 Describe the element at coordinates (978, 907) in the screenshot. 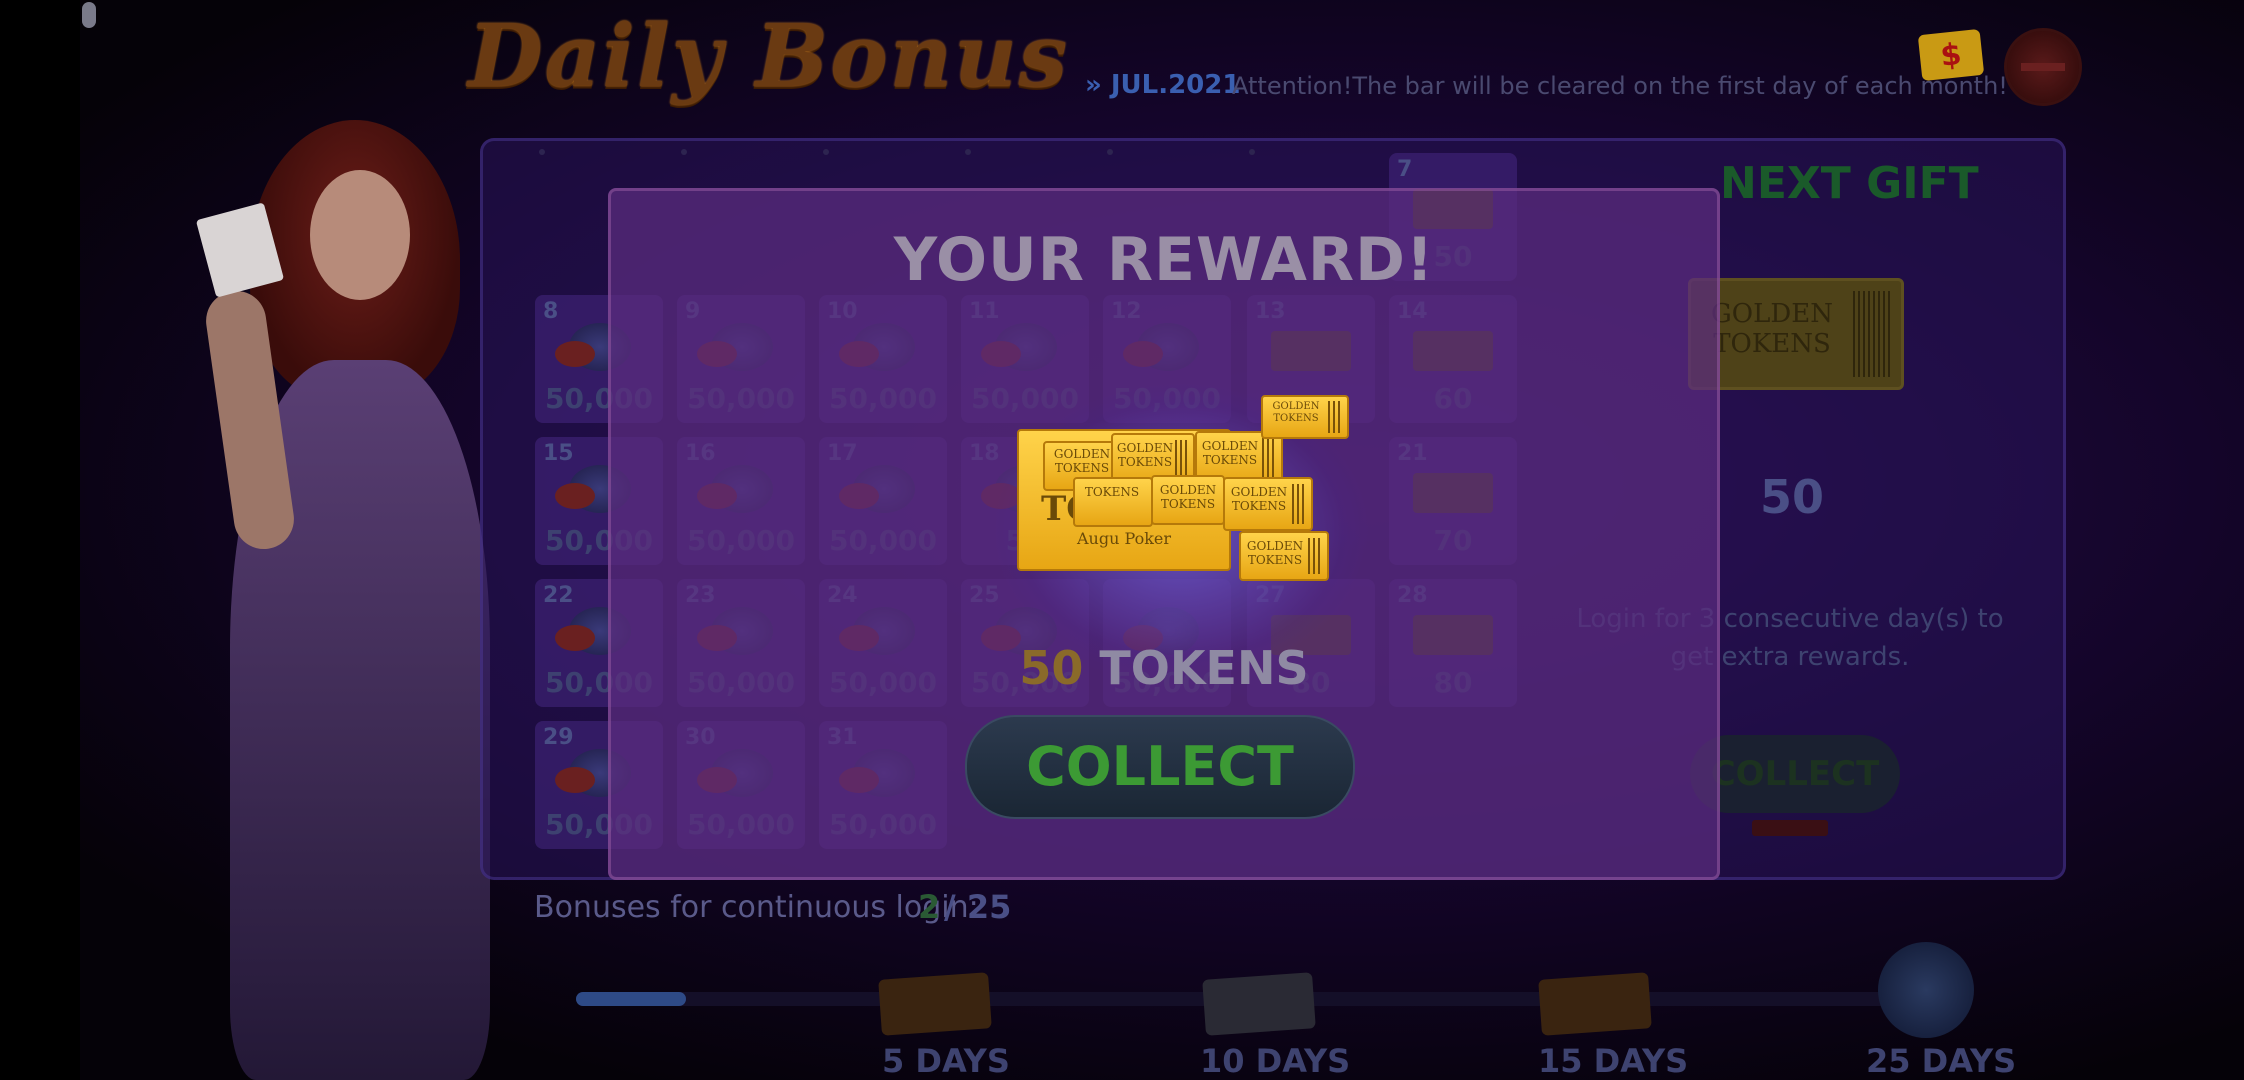

I see `continuous-login-total: / 25` at that location.